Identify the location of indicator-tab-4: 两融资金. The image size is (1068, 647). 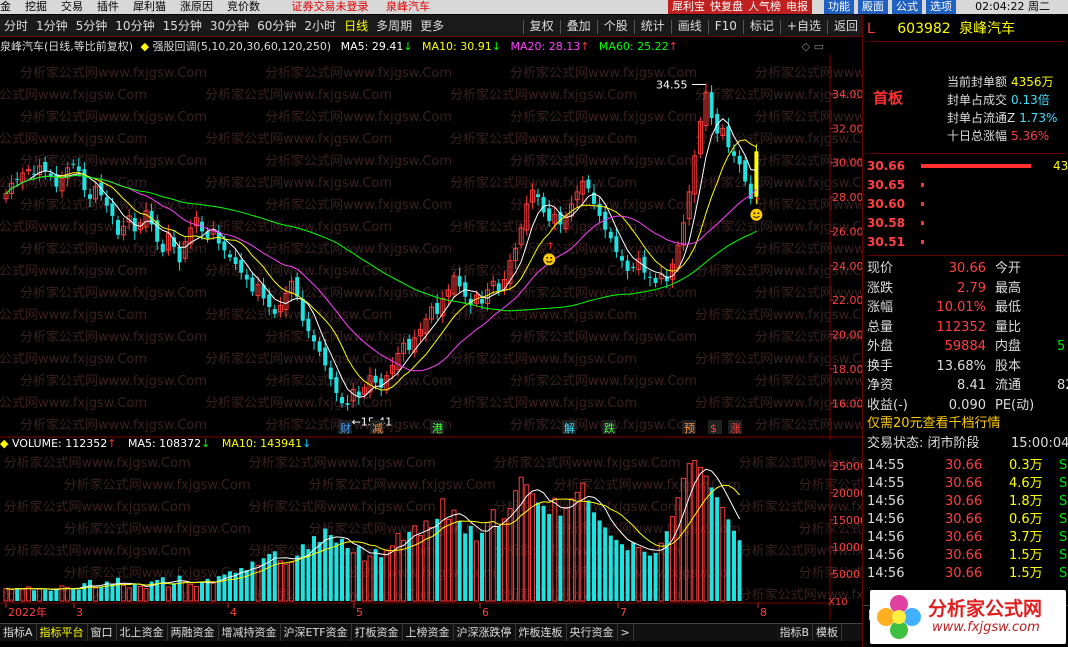
(193, 632).